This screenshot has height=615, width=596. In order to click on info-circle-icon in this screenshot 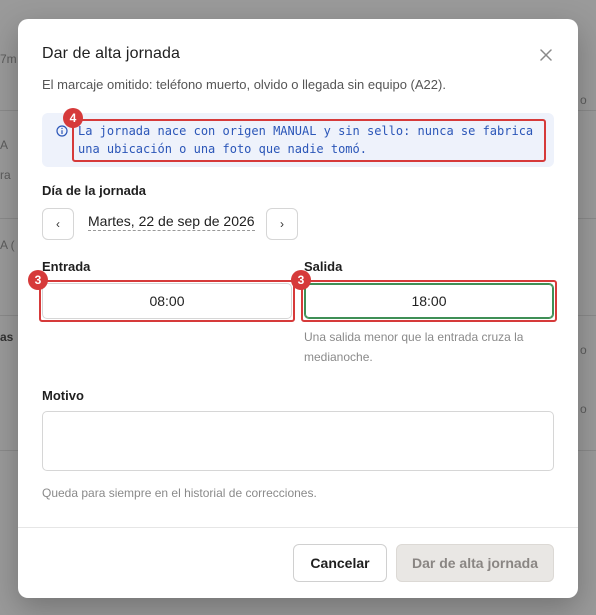, I will do `click(62, 131)`.